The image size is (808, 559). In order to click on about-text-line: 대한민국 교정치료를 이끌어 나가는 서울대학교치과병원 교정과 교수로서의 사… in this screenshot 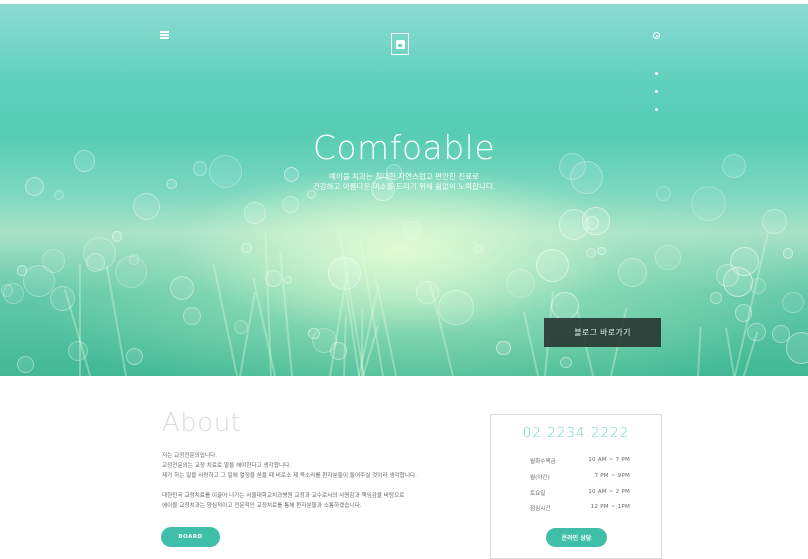, I will do `click(283, 496)`.